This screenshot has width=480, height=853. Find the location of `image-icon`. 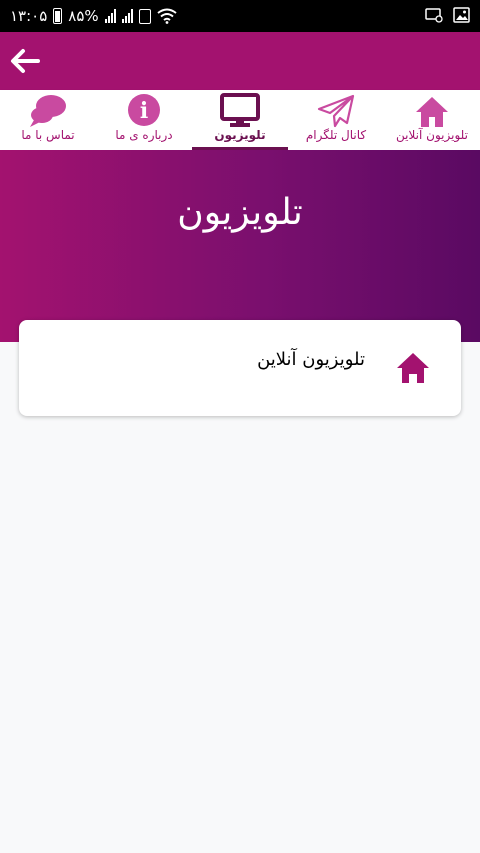

image-icon is located at coordinates (461, 15).